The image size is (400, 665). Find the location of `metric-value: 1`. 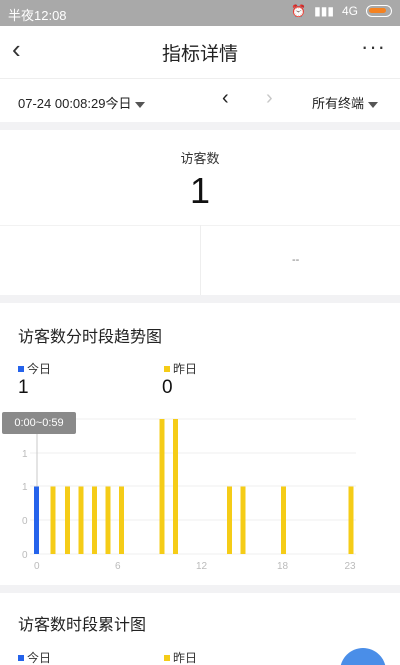

metric-value: 1 is located at coordinates (200, 190).